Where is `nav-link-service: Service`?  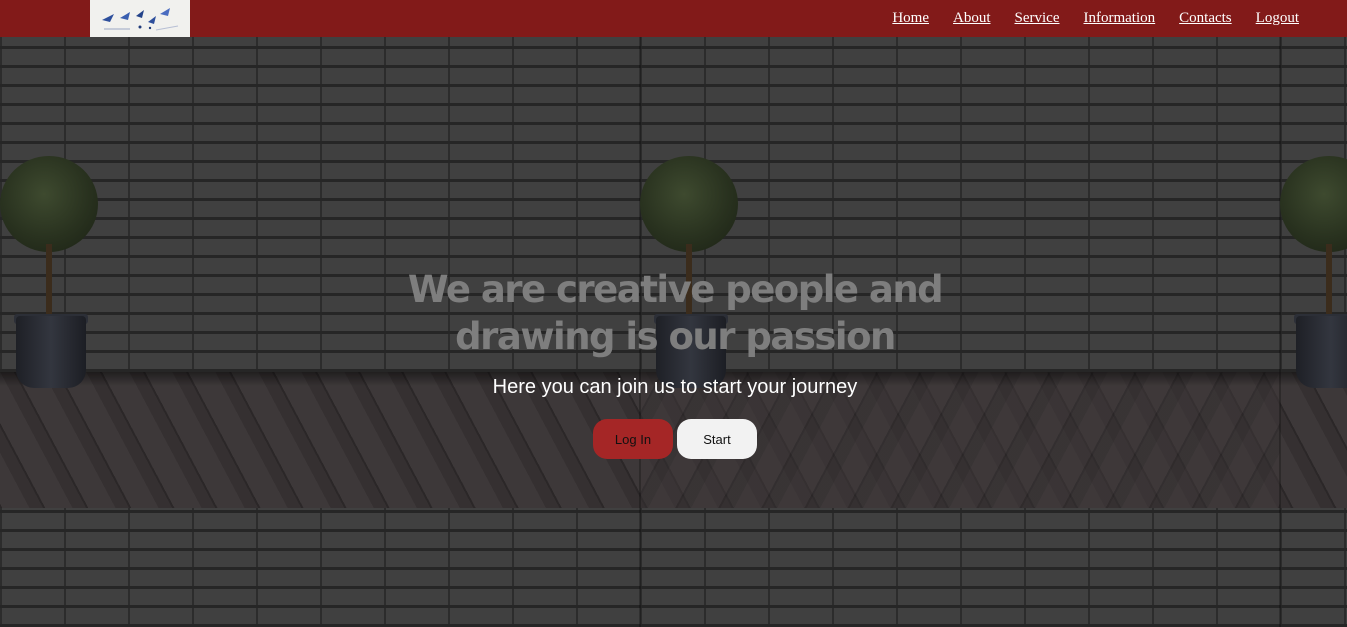
nav-link-service: Service is located at coordinates (1037, 18).